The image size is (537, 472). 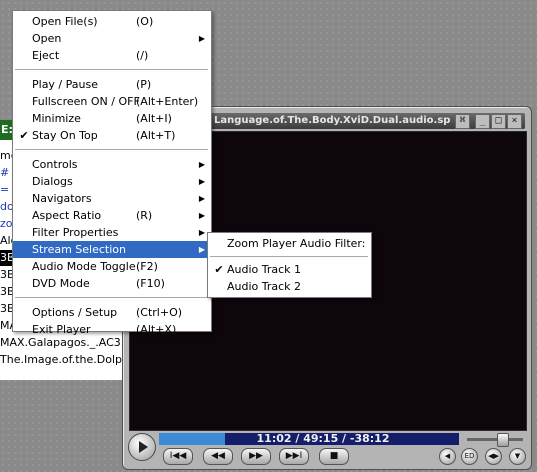 What do you see at coordinates (289, 257) in the screenshot?
I see `submenu-separator` at bounding box center [289, 257].